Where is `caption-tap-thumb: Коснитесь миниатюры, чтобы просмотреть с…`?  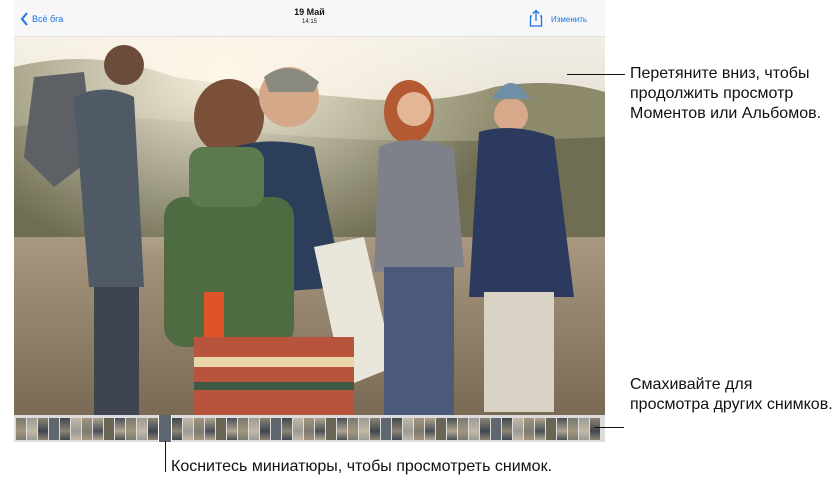
caption-tap-thumb: Коснитесь миниатюры, чтобы просмотреть с… is located at coordinates (362, 466).